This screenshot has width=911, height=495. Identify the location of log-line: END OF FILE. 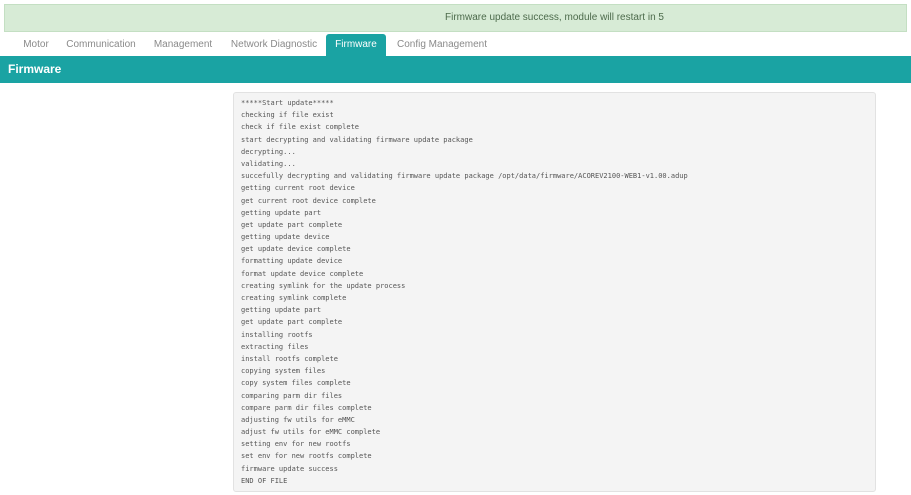
(264, 480).